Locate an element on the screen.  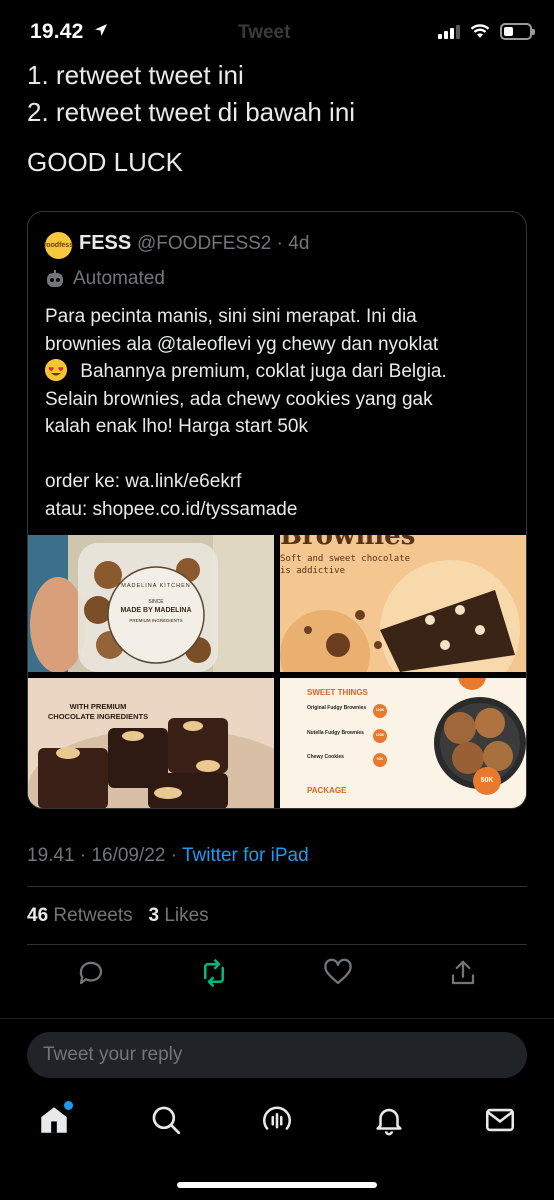
media-image-brownies-plate: WITH PREMIUM CHOCOLATE INGREDIENTS is located at coordinates (151, 743).